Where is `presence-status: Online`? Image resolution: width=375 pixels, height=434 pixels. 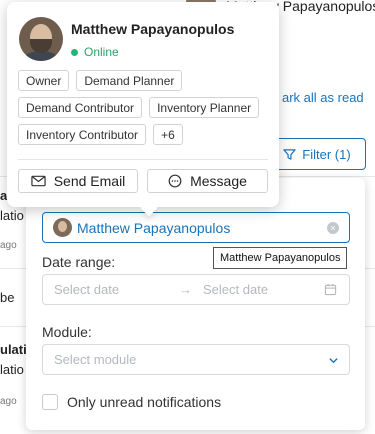
presence-status: Online is located at coordinates (95, 52).